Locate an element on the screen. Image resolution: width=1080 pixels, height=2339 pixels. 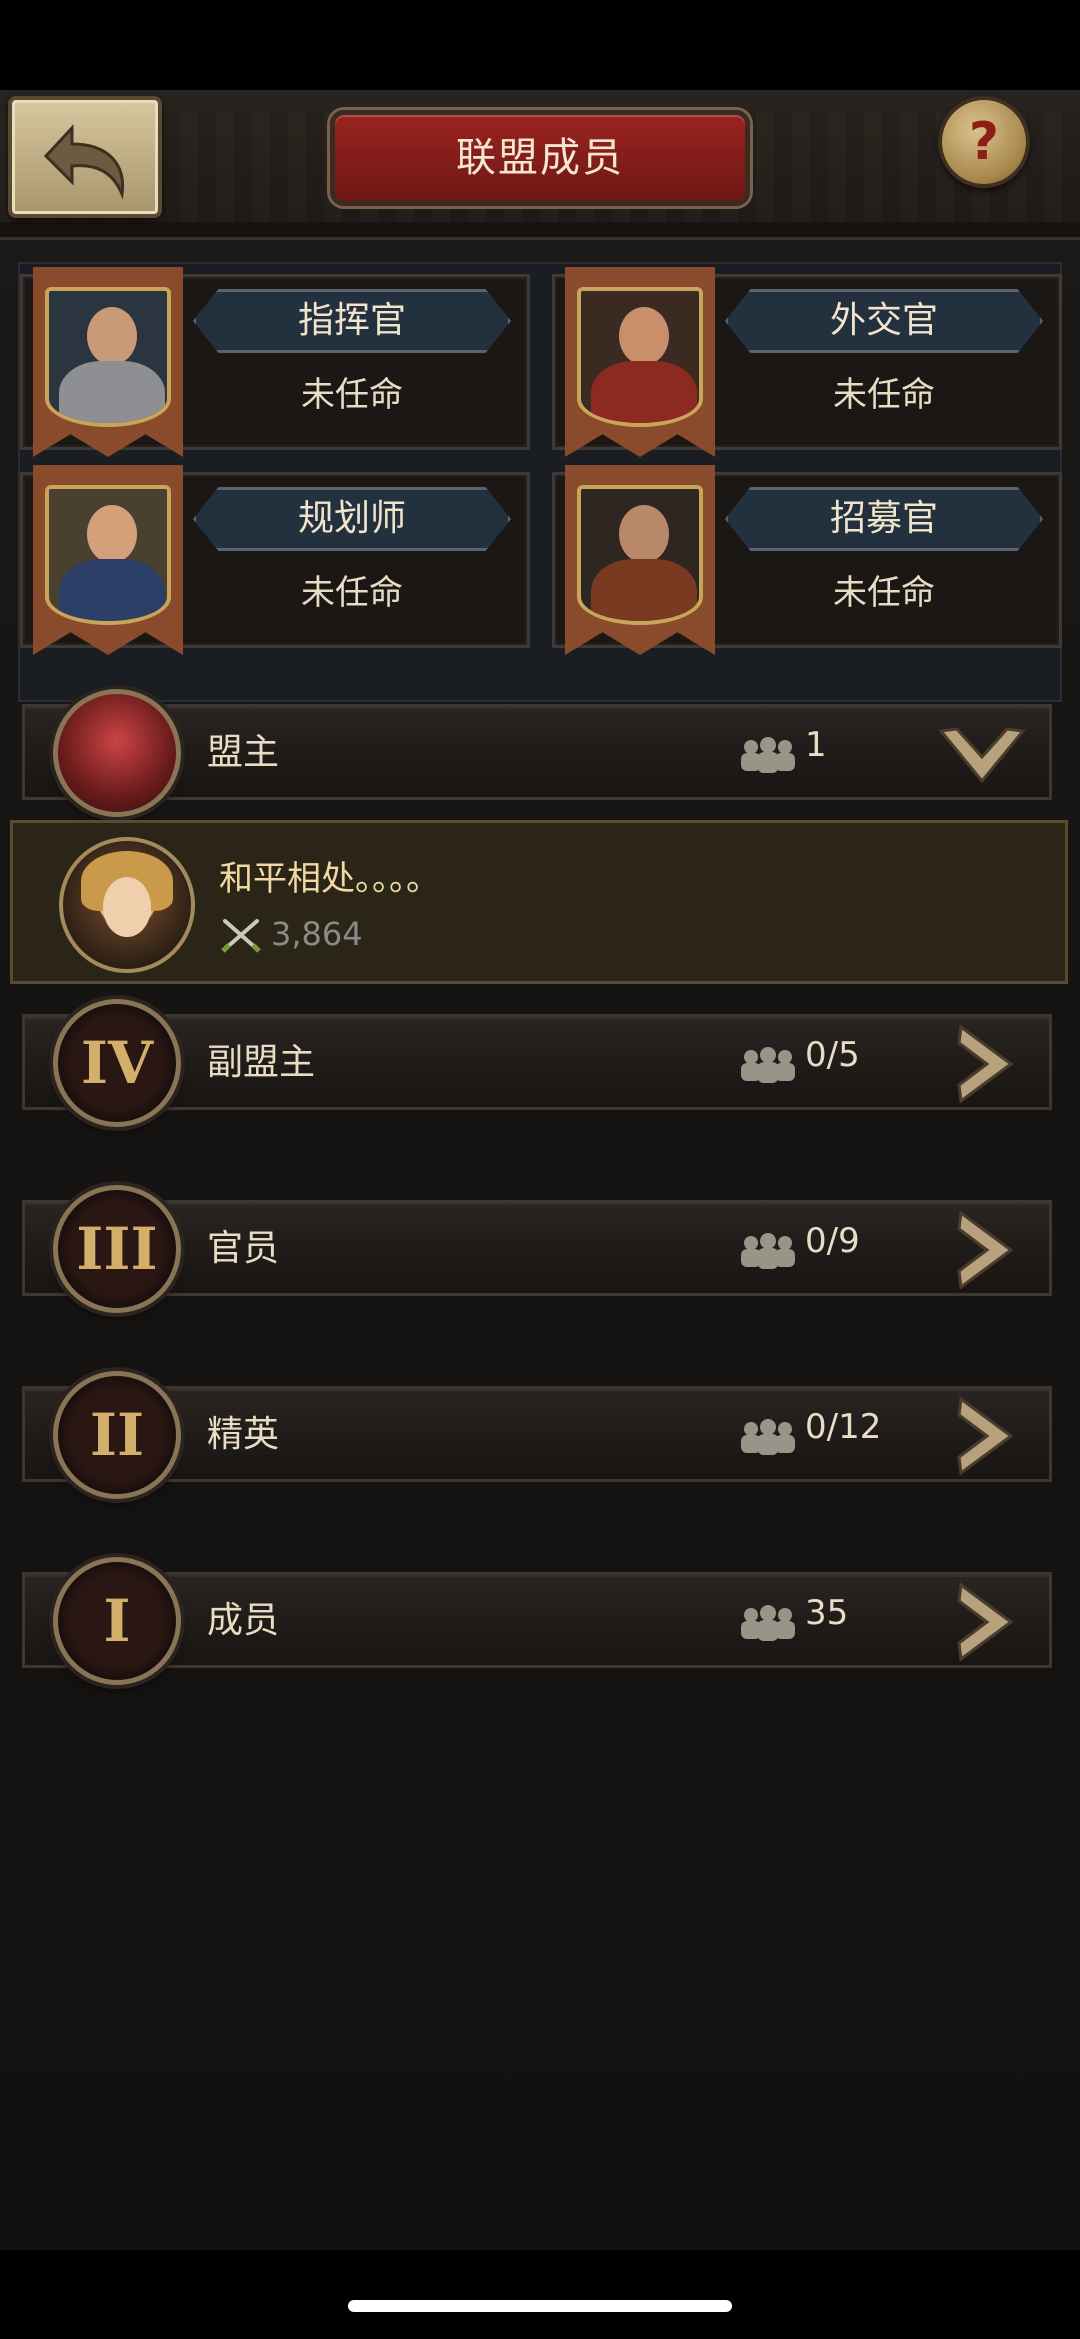
leader-member-row: 和平相处。。。。 3,864 is located at coordinates (539, 902).